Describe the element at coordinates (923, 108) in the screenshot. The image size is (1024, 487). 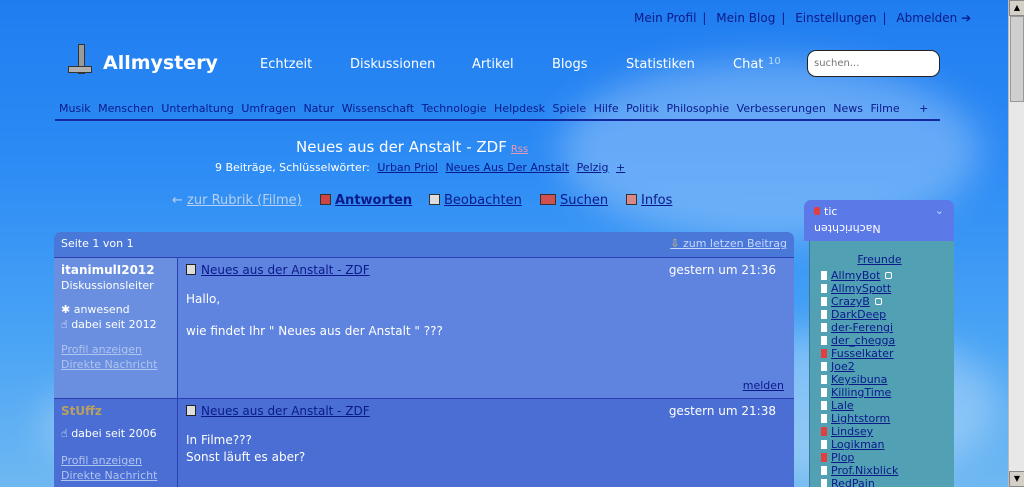
I see `category-more-button: +` at that location.